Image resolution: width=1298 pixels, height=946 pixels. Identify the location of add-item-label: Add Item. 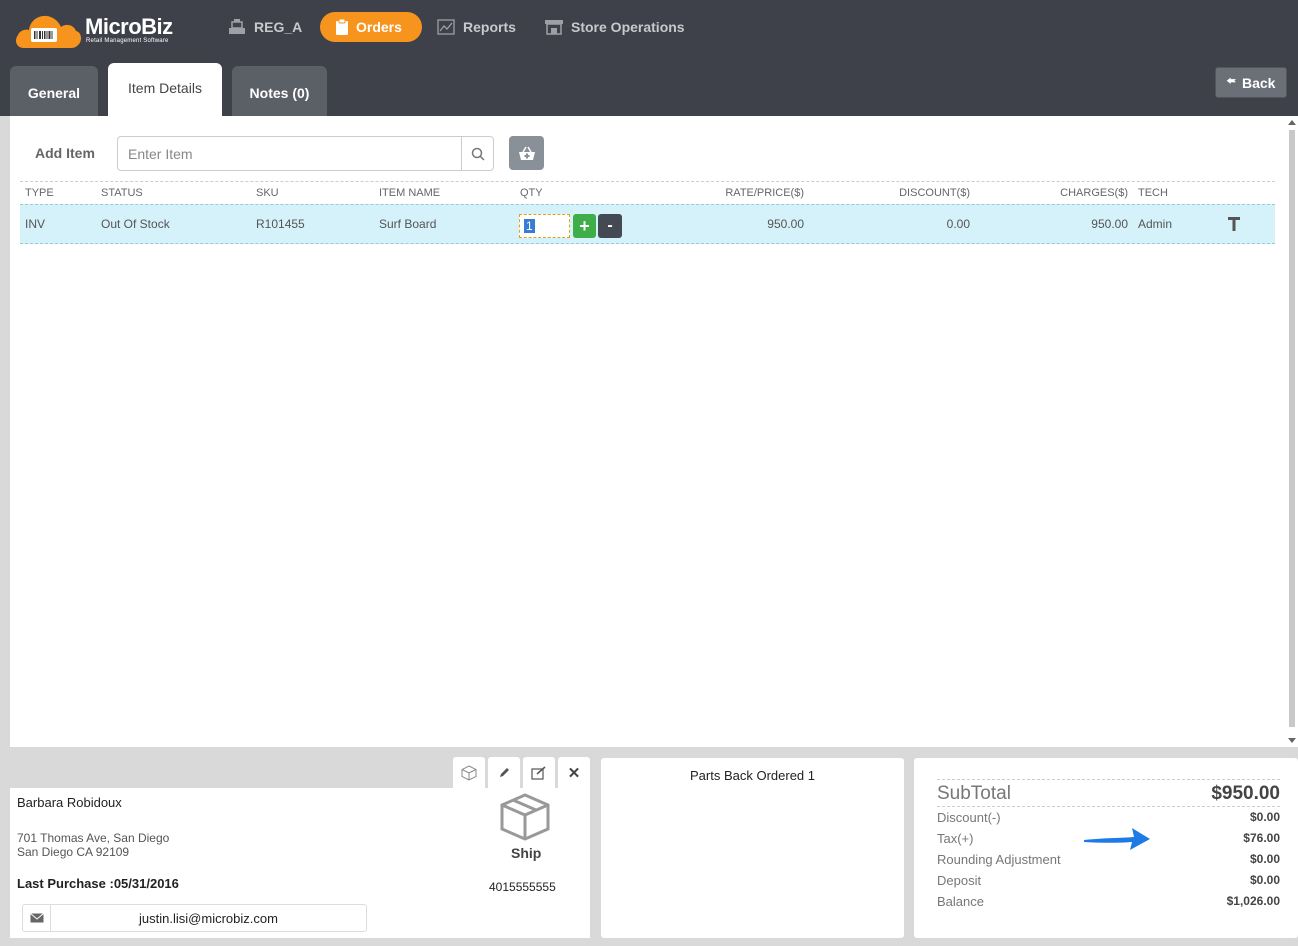
(65, 153).